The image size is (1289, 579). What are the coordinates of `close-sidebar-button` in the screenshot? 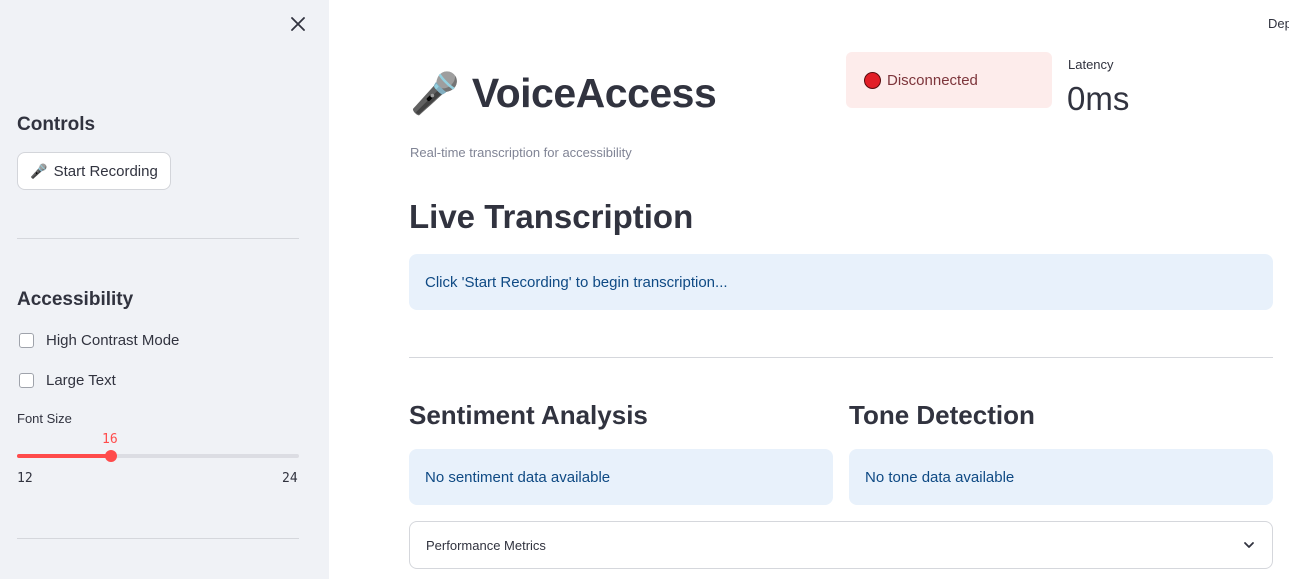 It's located at (298, 24).